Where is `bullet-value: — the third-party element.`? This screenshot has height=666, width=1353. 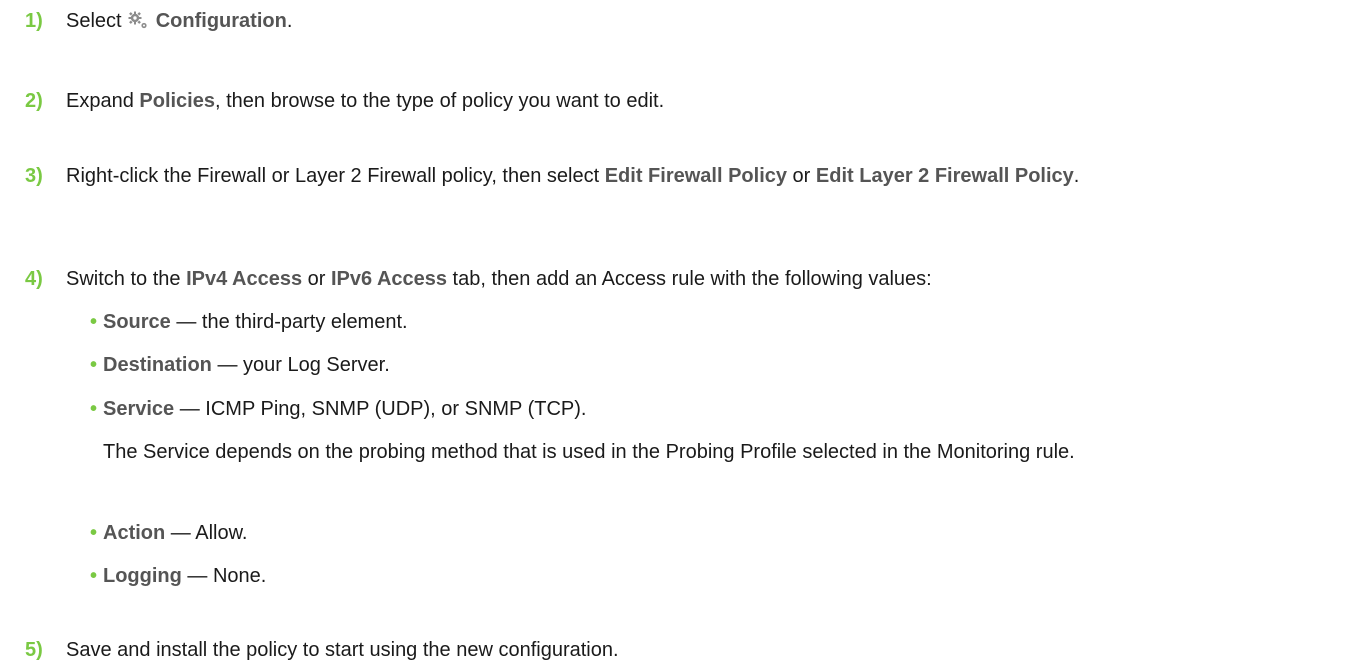
bullet-value: — the third-party element. is located at coordinates (289, 322).